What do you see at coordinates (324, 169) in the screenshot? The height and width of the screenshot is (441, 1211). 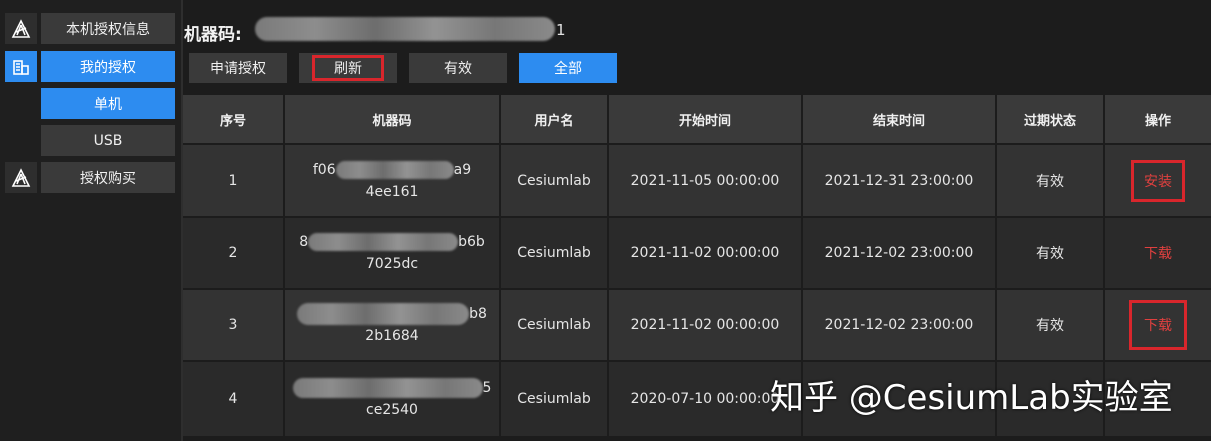 I see `code-start: f06` at bounding box center [324, 169].